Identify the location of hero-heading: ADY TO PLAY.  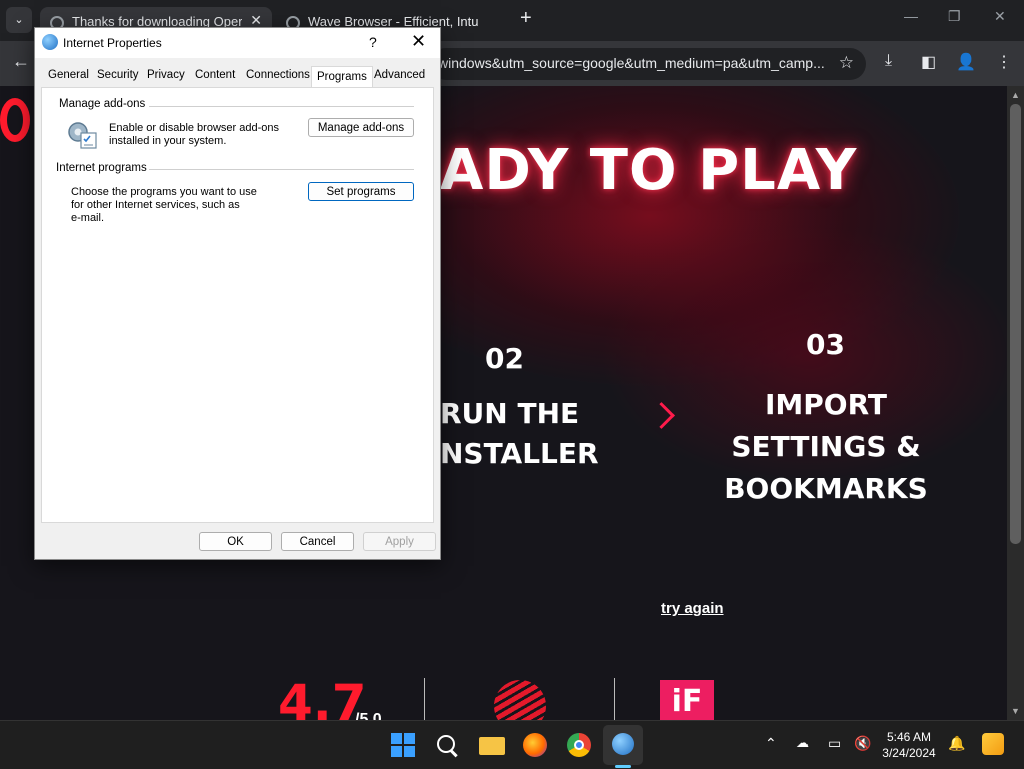
(649, 170).